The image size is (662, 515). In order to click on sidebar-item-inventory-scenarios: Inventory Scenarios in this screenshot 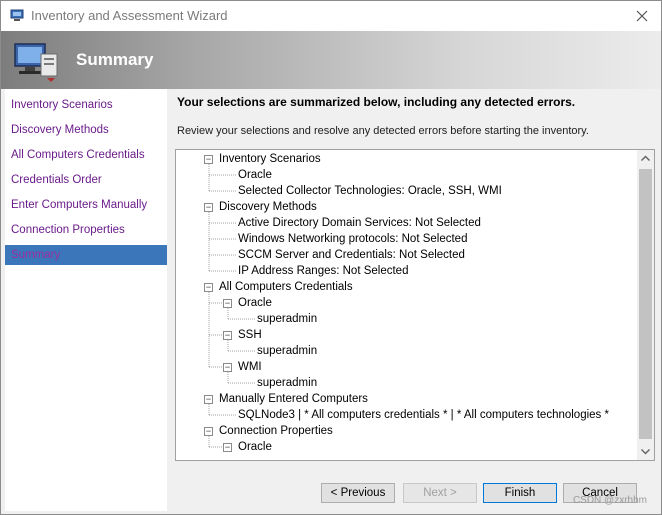, I will do `click(86, 105)`.